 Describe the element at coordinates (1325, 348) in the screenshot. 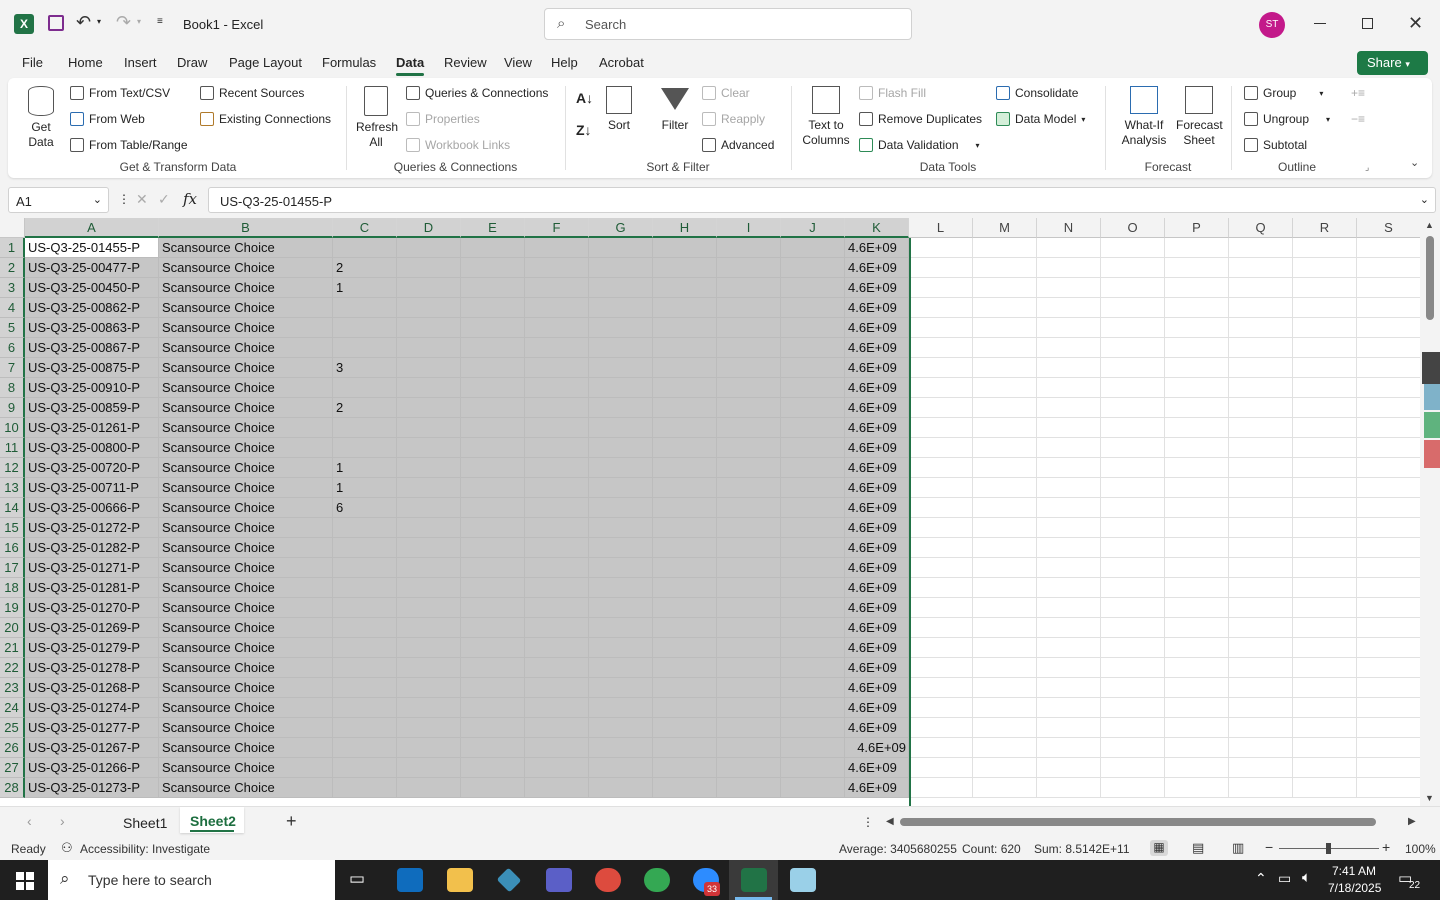

I see `cell-r6` at that location.